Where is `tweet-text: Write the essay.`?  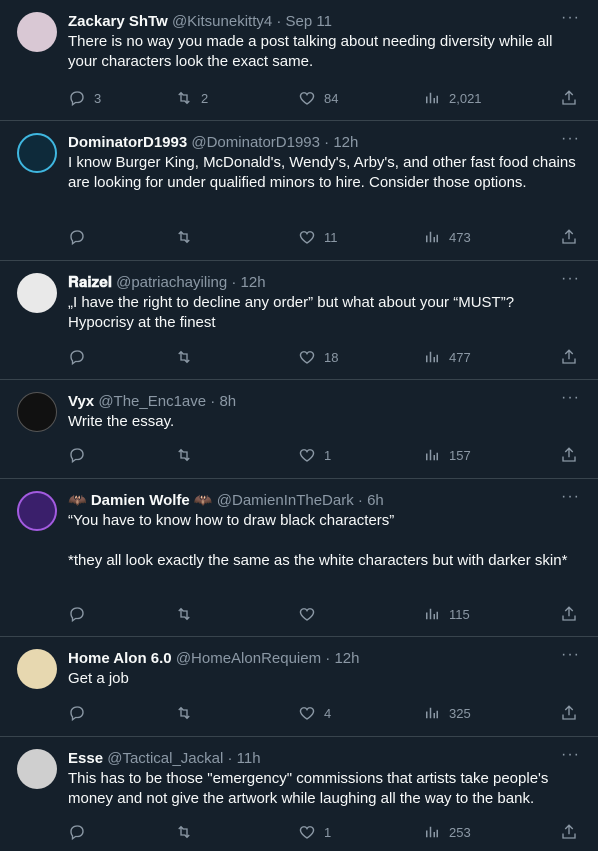 tweet-text: Write the essay. is located at coordinates (121, 421).